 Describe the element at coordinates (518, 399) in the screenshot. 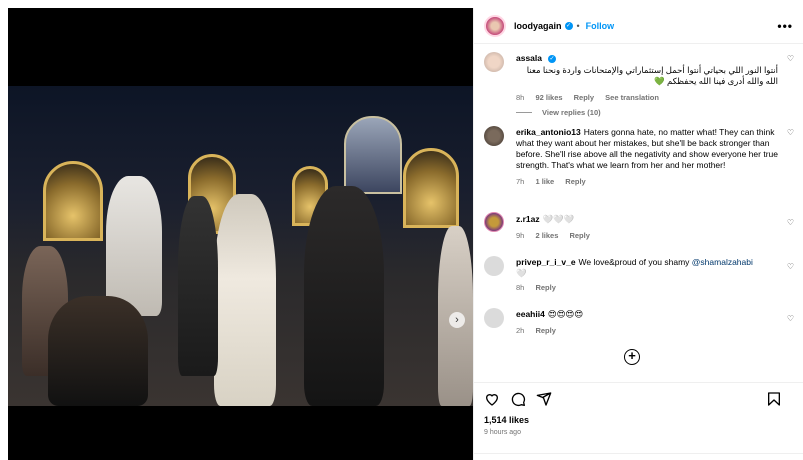

I see `comment-icon` at that location.